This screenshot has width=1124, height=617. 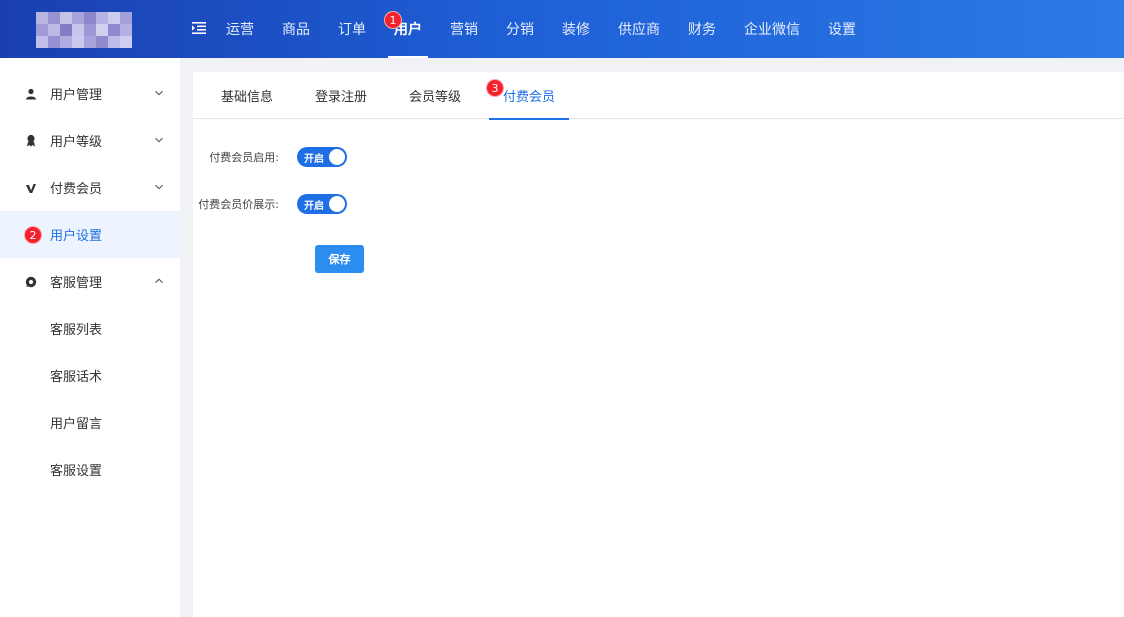 What do you see at coordinates (31, 141) in the screenshot?
I see `medal-icon` at bounding box center [31, 141].